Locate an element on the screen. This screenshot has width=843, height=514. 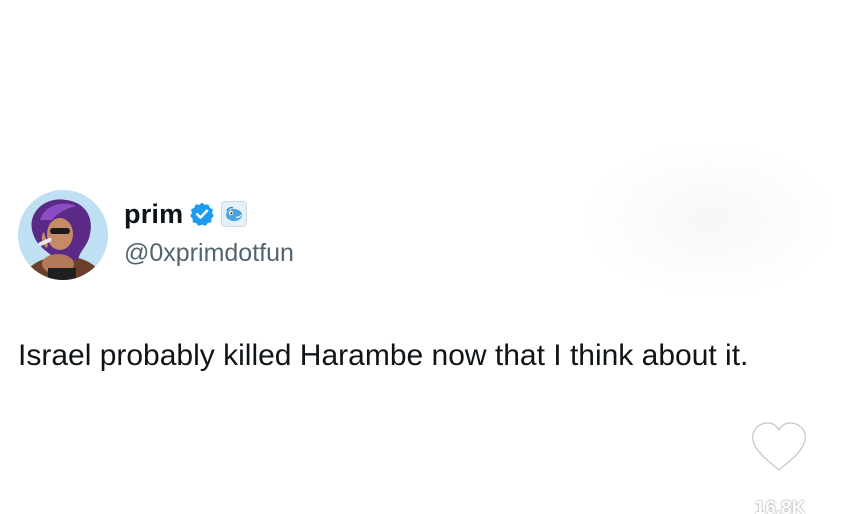
like-button is located at coordinates (779, 447).